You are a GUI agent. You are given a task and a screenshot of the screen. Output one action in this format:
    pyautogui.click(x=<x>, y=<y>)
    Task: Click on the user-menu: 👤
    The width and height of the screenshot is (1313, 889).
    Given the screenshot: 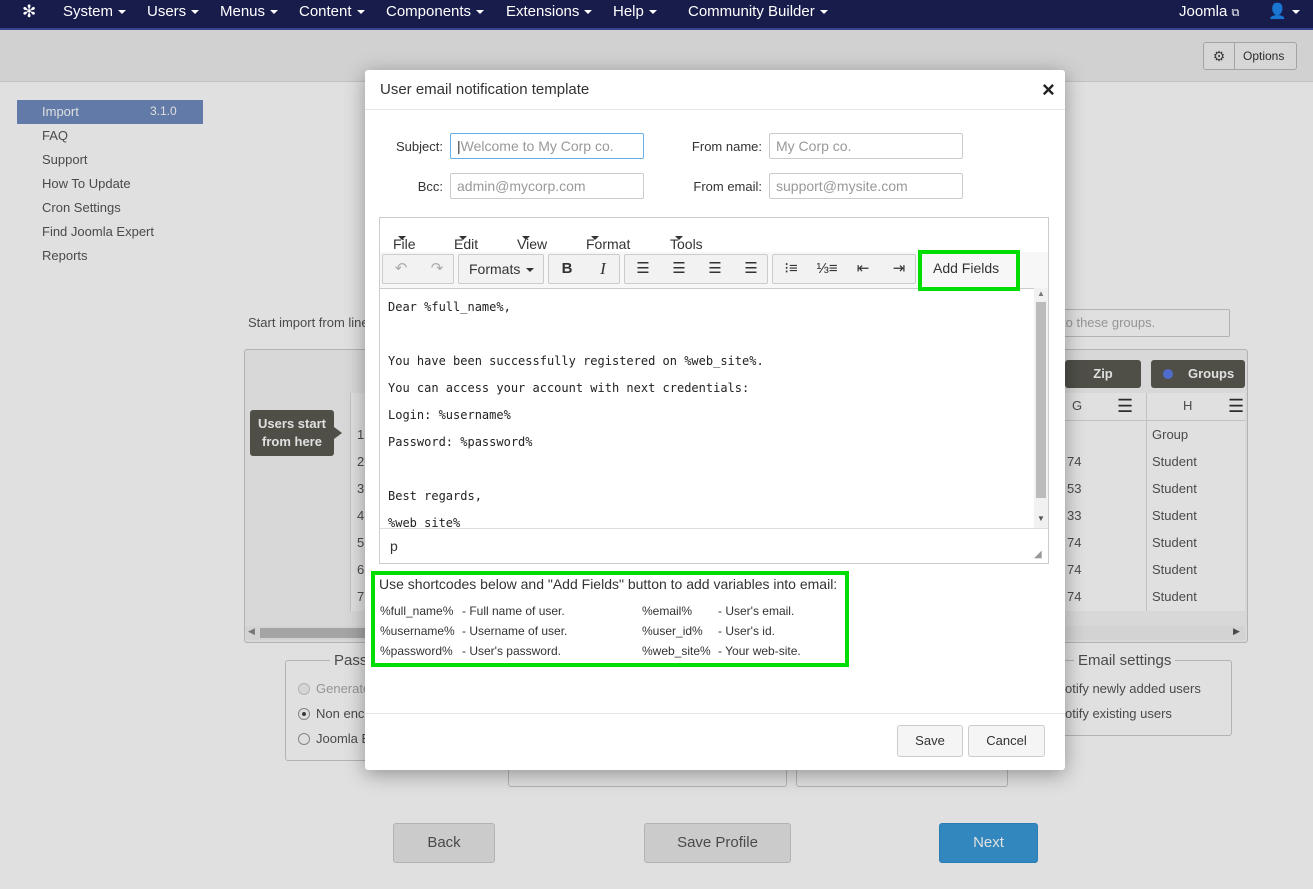 What is the action you would take?
    pyautogui.click(x=1284, y=14)
    